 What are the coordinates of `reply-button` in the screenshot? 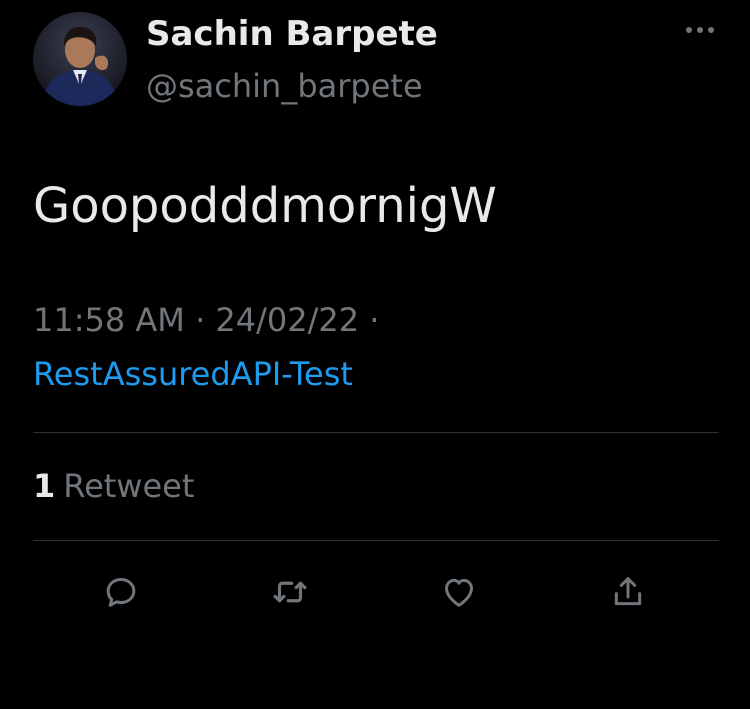 It's located at (121, 592).